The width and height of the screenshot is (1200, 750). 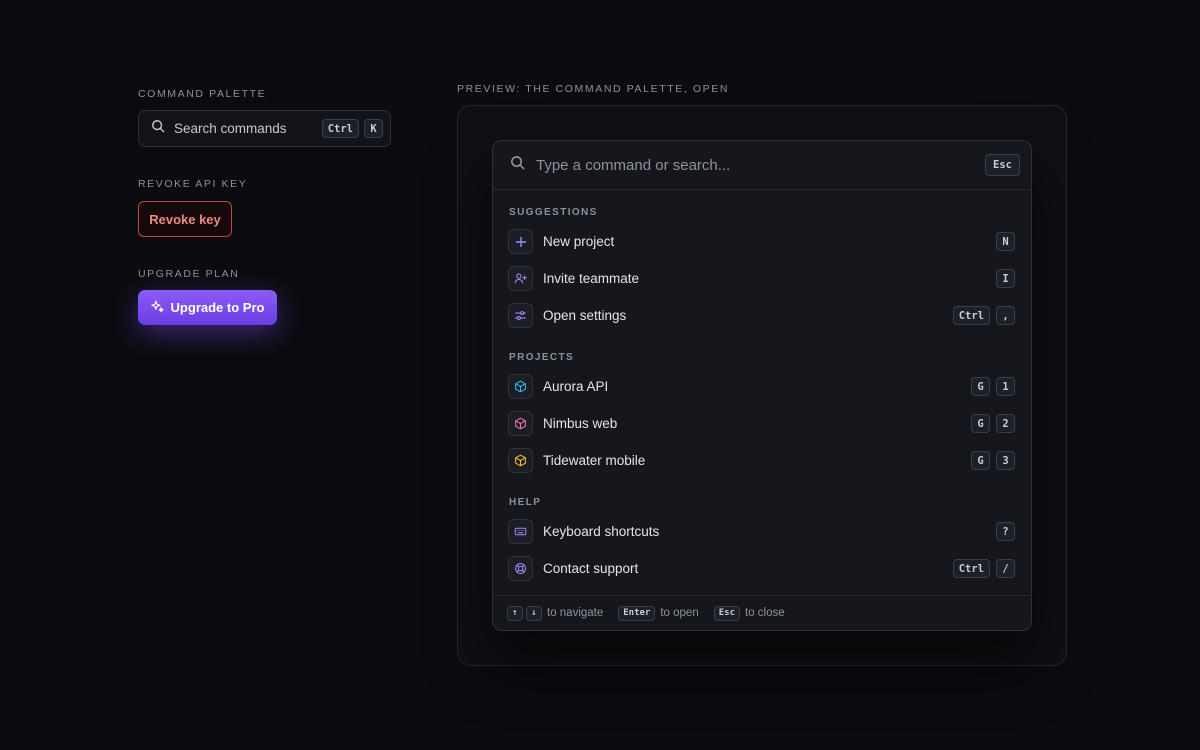 I want to click on esc-key: Esc, so click(x=726, y=613).